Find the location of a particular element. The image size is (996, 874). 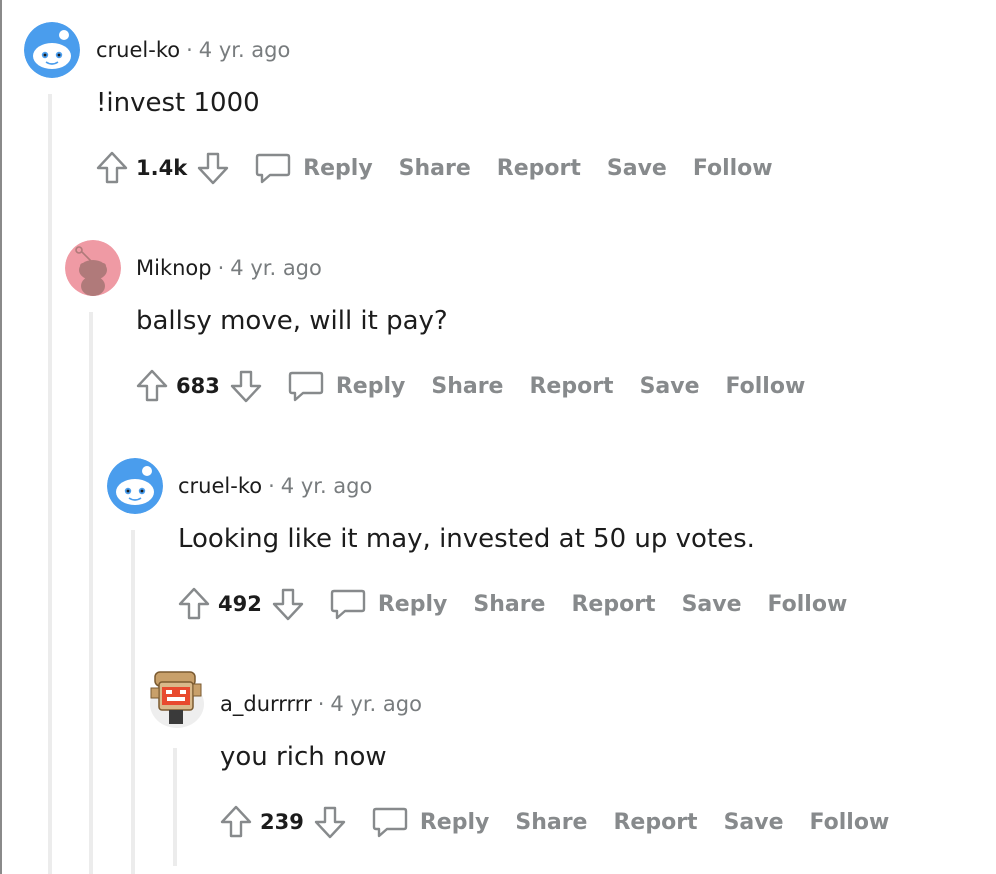

page-left-border is located at coordinates (1, 437).